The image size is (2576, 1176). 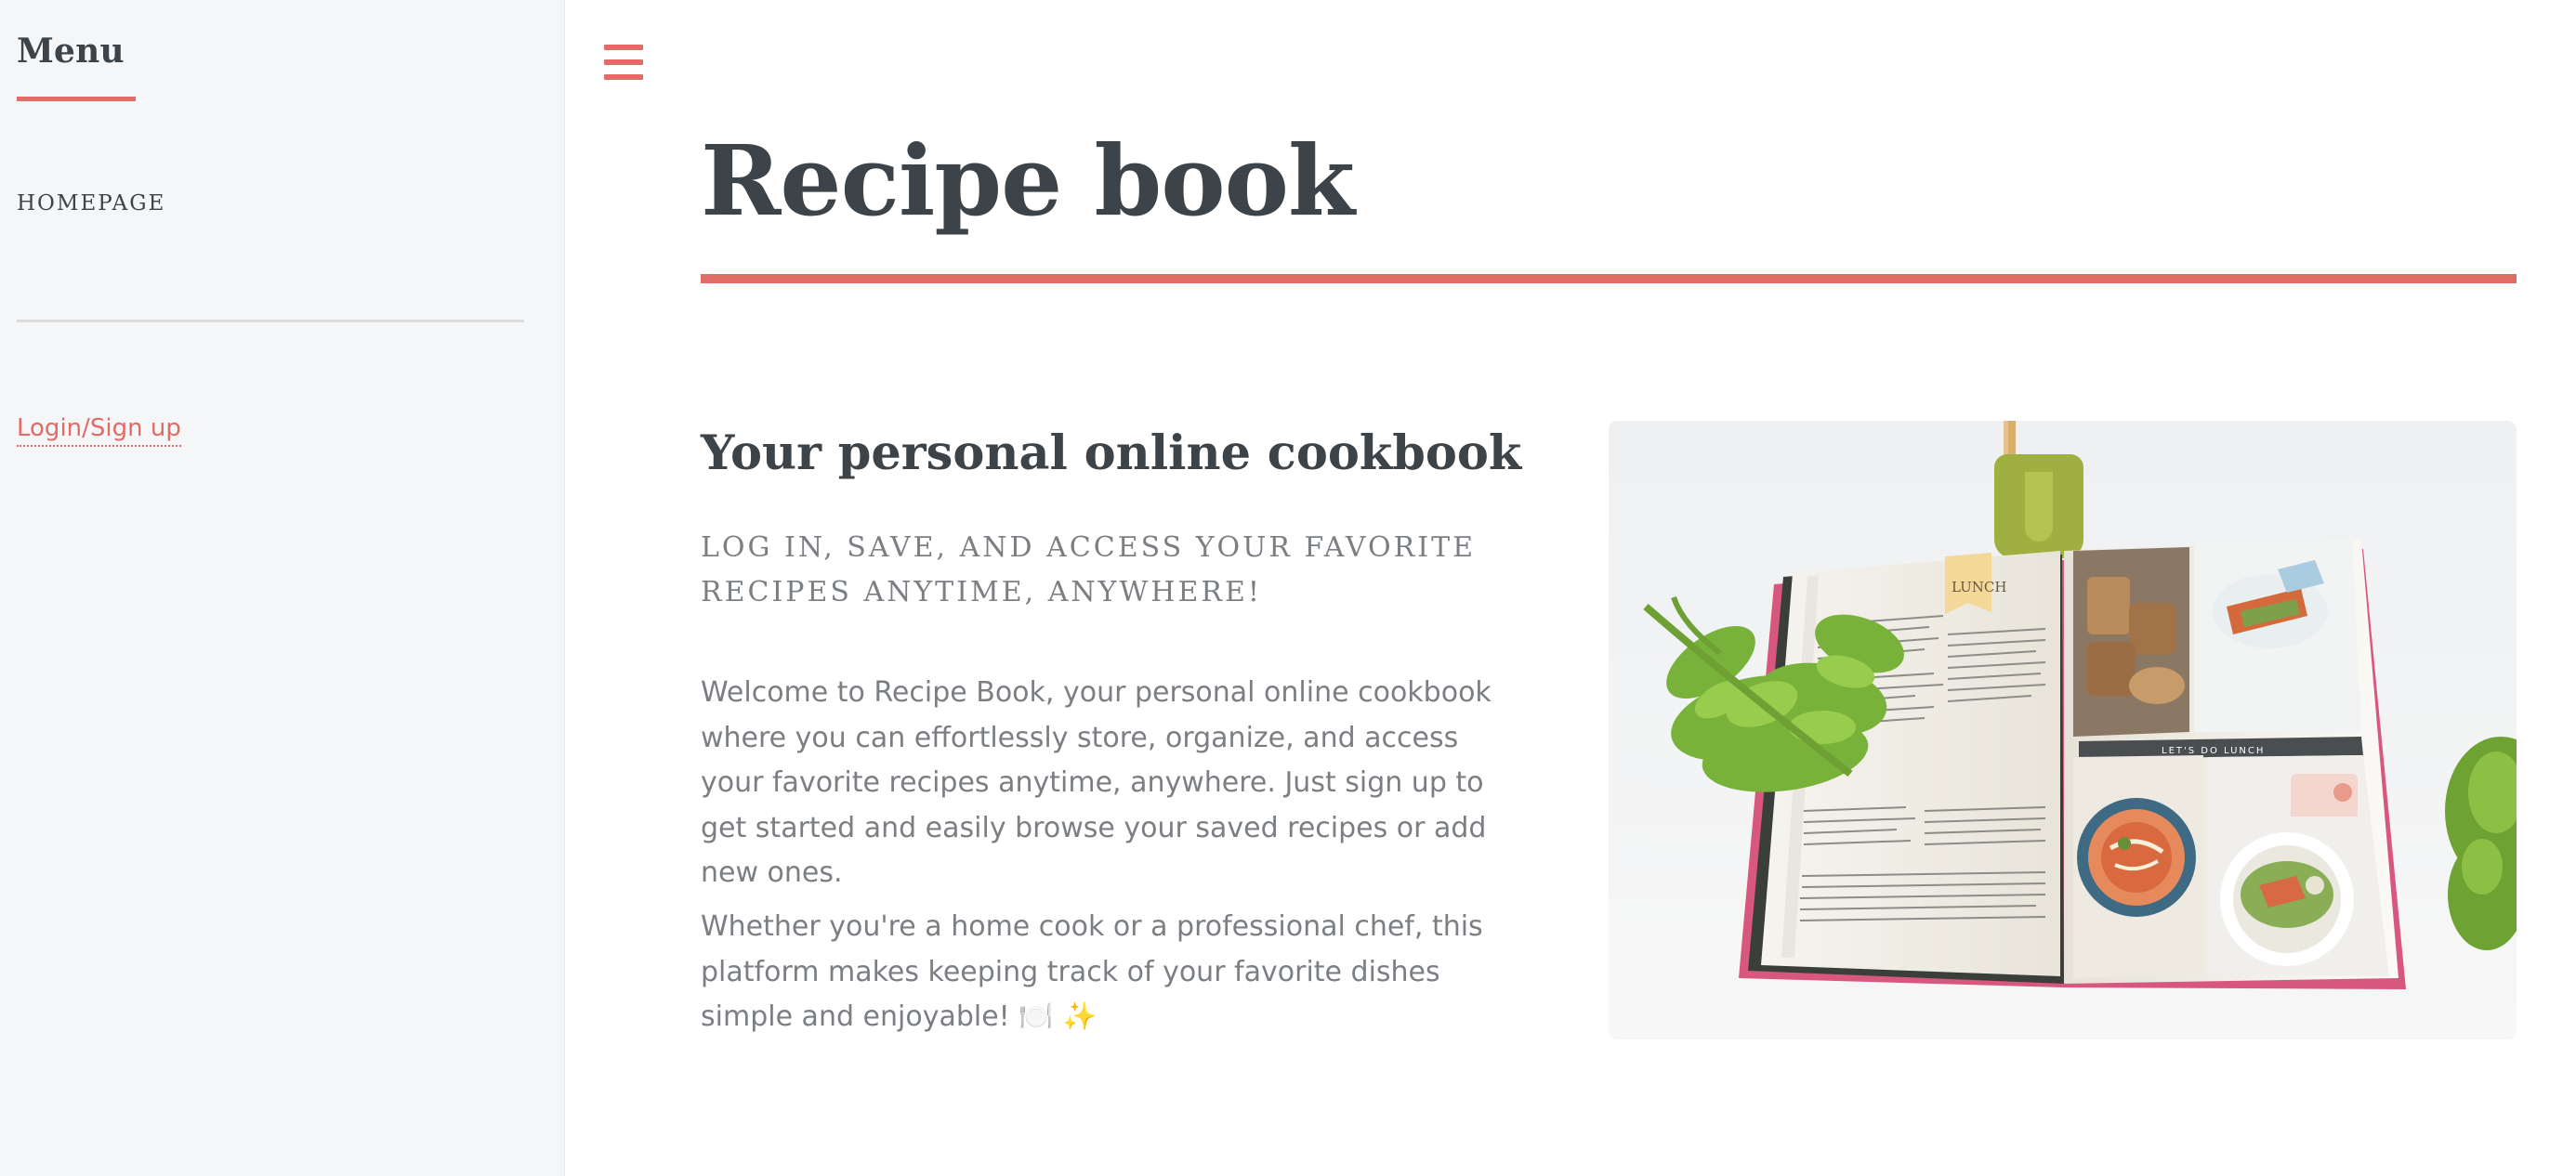 I want to click on lets-do-lunch-label: LET'S DO LUNCH, so click(x=2213, y=751).